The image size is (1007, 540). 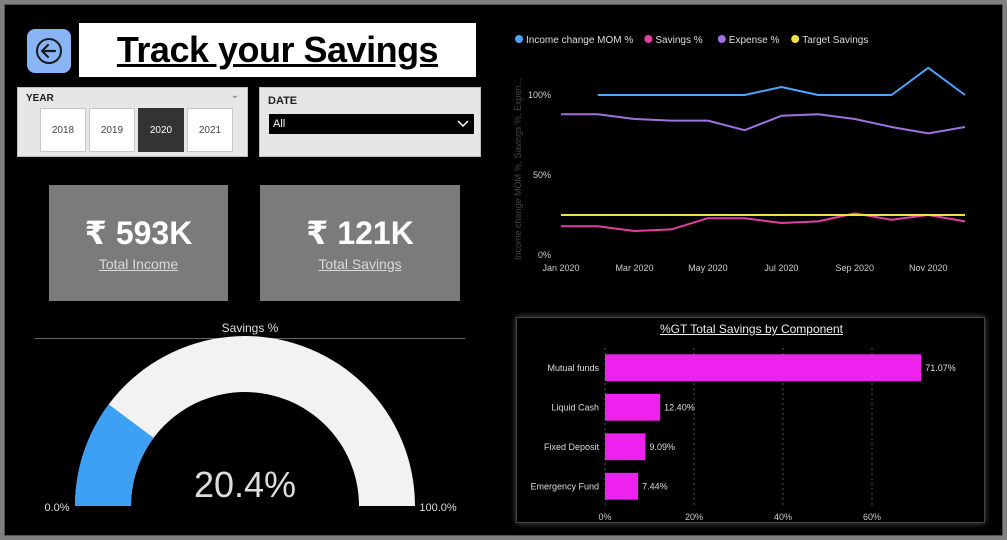 What do you see at coordinates (678, 40) in the screenshot?
I see `legend-label-1: Savings %` at bounding box center [678, 40].